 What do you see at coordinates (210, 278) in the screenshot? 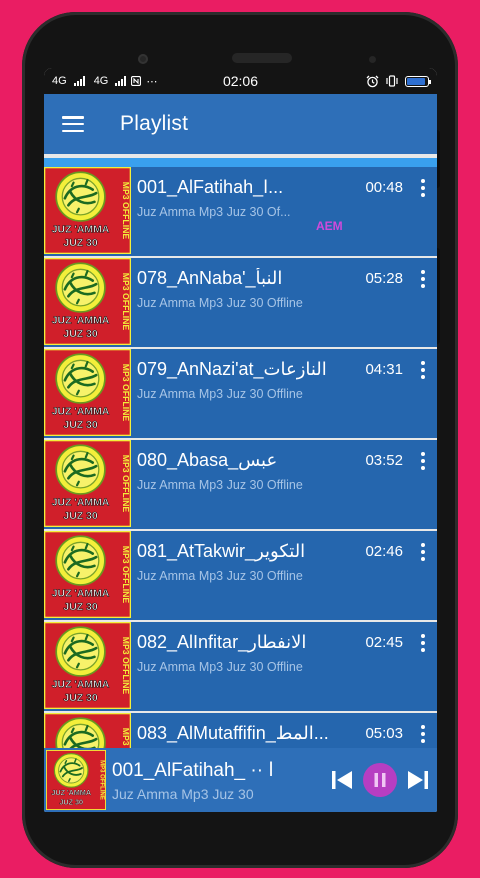
I see `track-title: 078_AnNaba'_النبأ` at bounding box center [210, 278].